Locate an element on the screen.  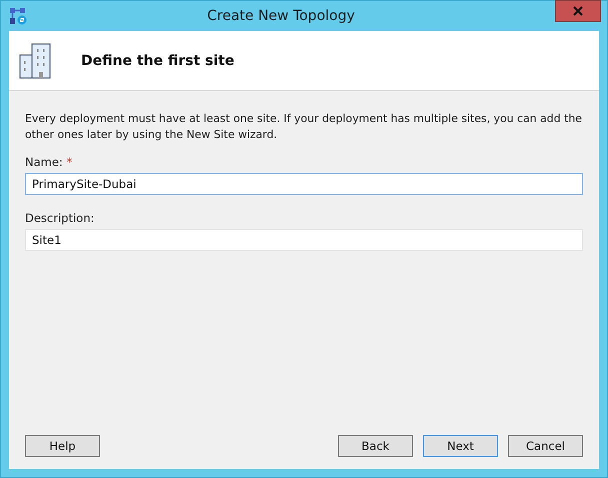
input-field: Site1 is located at coordinates (304, 240).